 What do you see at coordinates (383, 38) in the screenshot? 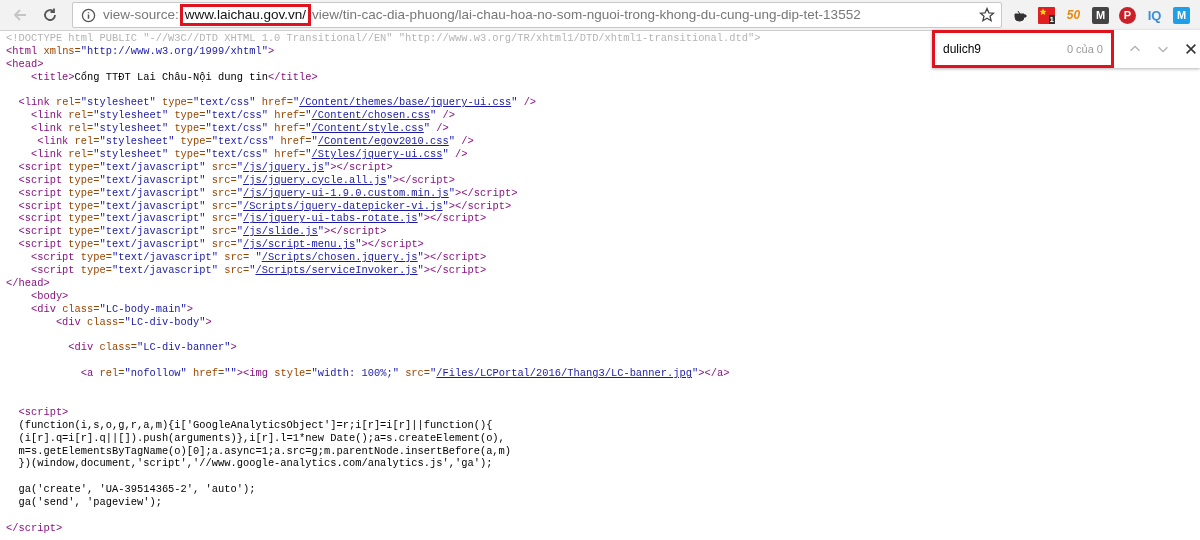
I see `code-line: <!DOCTYPE html PUBLIC "-//W3C//DTD XHTML 1.0 Transitional//EN" "http://www.w3.org/TR/xhtml1/DTD/xhtml1-transitional.dtd">` at bounding box center [383, 38].